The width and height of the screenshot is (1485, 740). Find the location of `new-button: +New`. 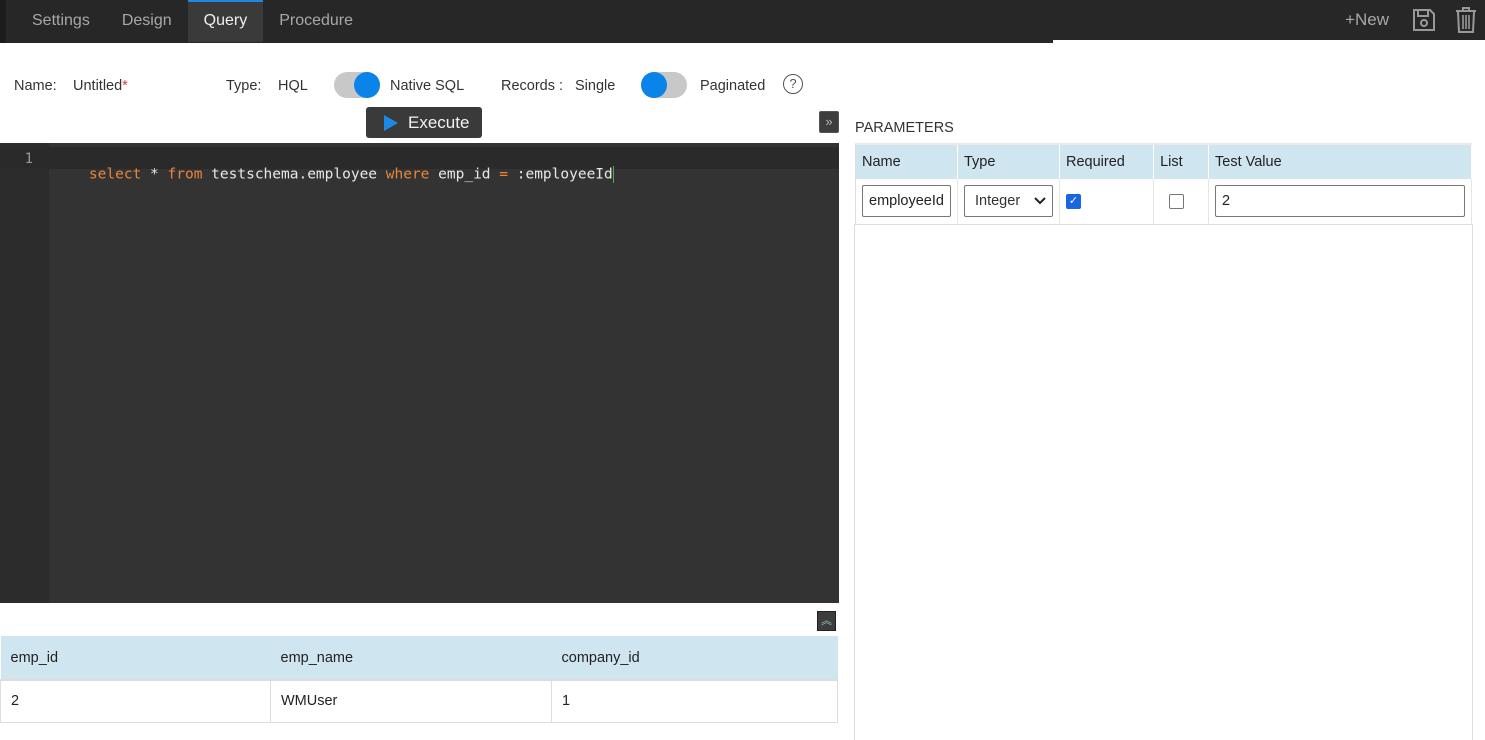

new-button: +New is located at coordinates (1367, 20).